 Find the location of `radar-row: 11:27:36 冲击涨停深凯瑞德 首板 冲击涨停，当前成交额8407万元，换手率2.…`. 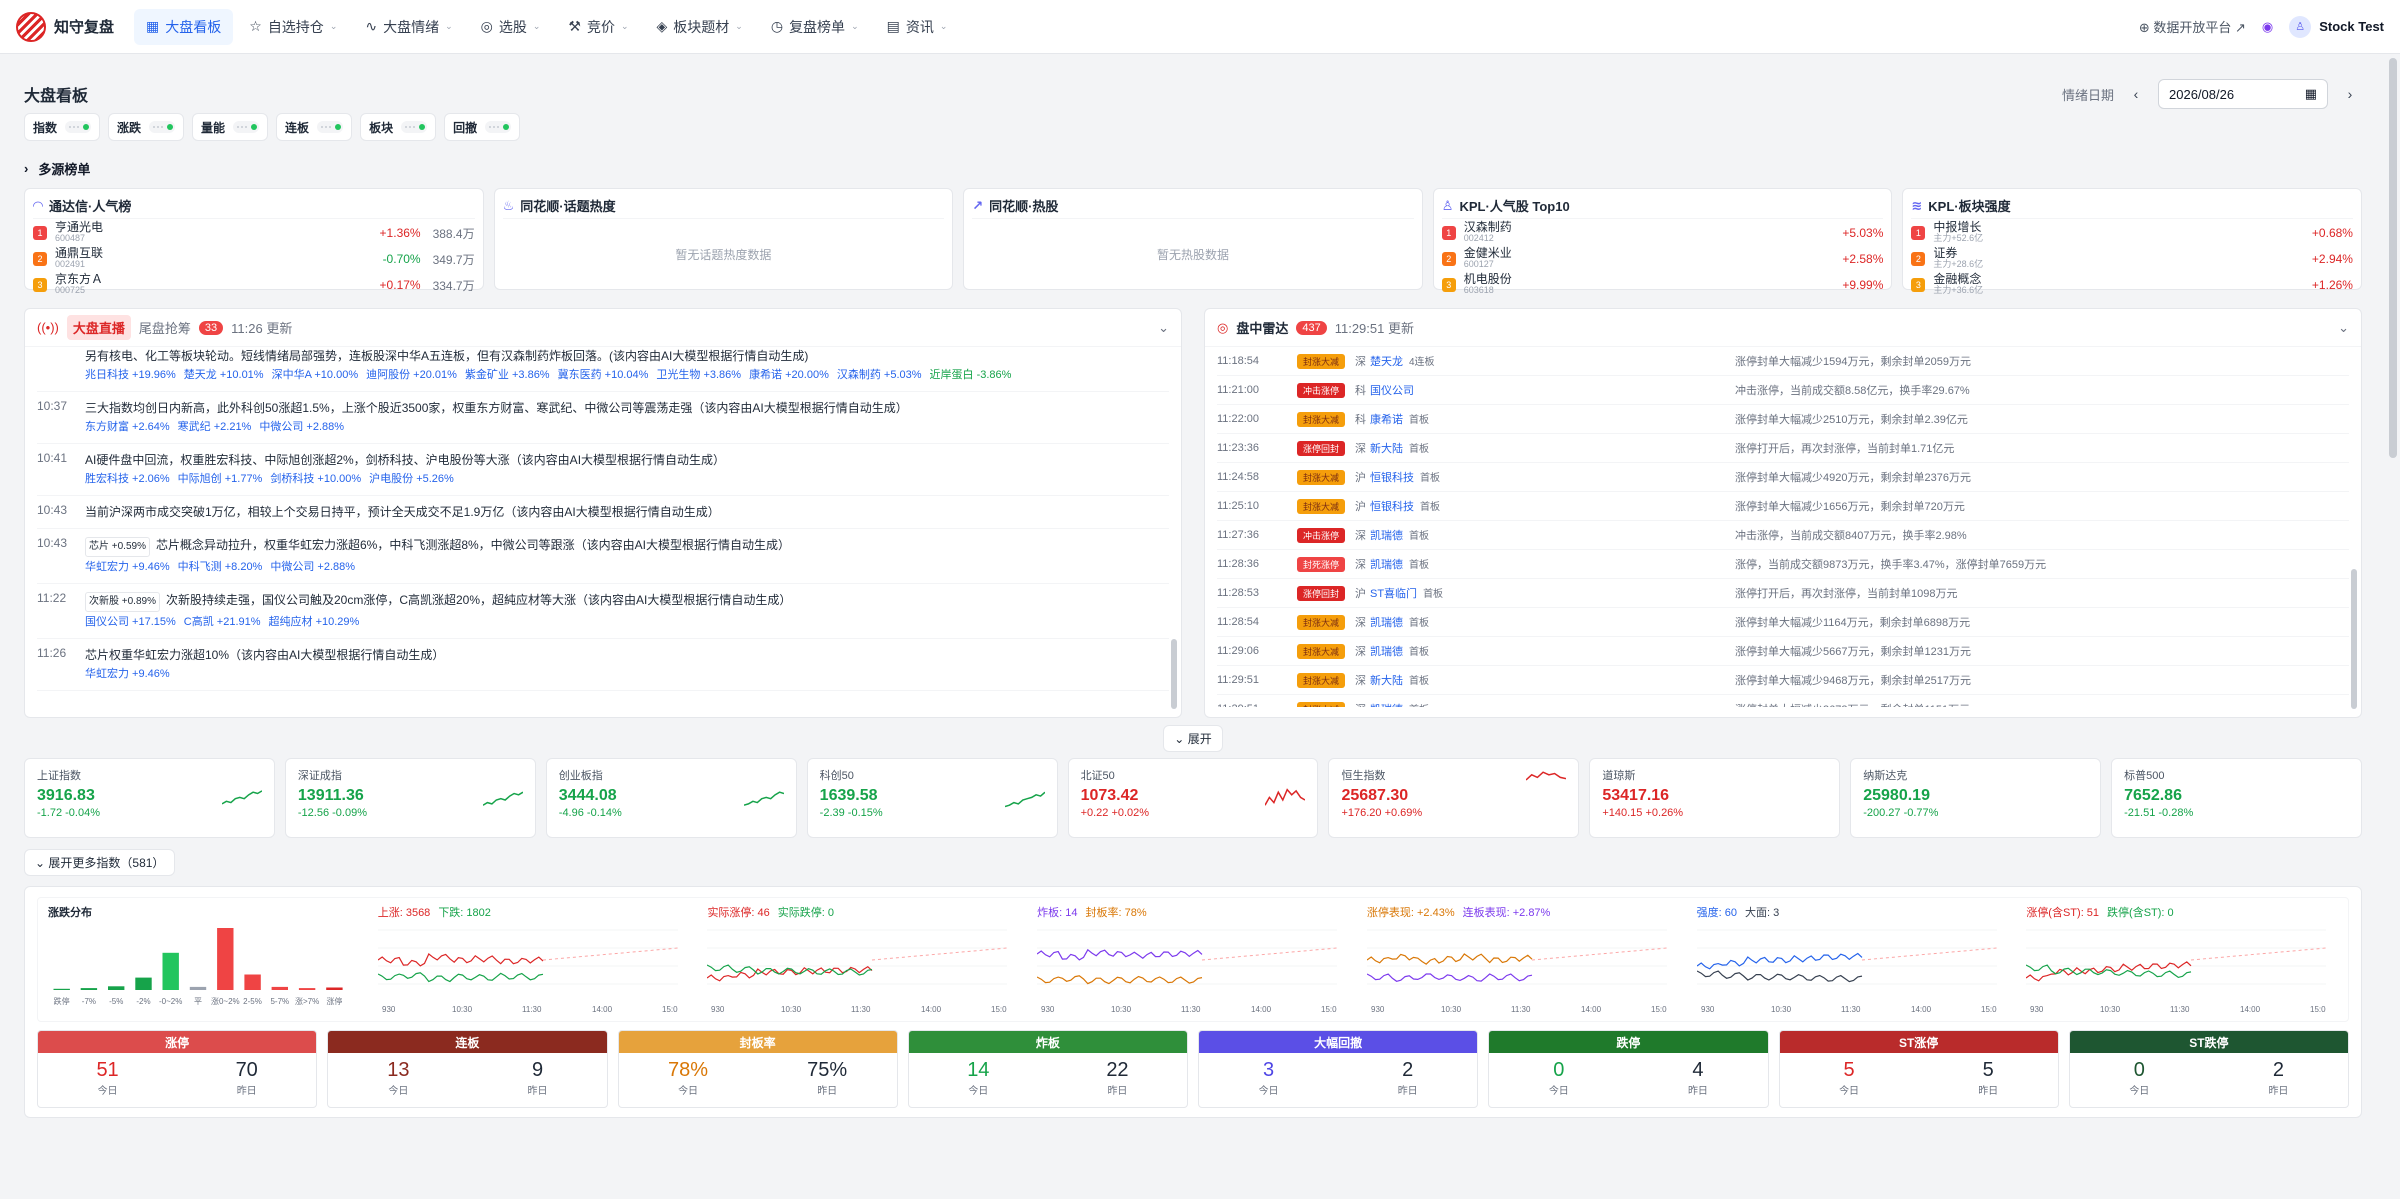

radar-row: 11:27:36 冲击涨停深凯瑞德 首板 冲击涨停，当前成交额8407万元，换手率2.… is located at coordinates (1783, 535).